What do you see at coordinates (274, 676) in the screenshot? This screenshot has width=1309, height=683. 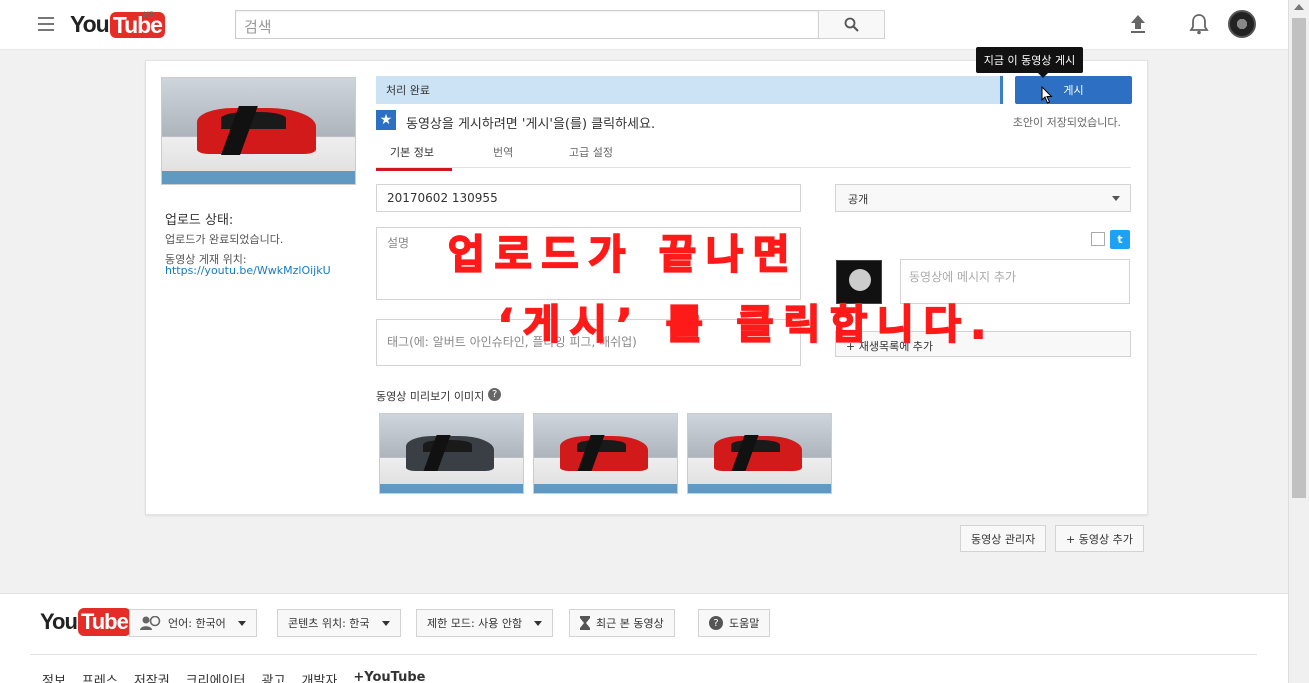 I see `footer-link-advertise: 광고` at bounding box center [274, 676].